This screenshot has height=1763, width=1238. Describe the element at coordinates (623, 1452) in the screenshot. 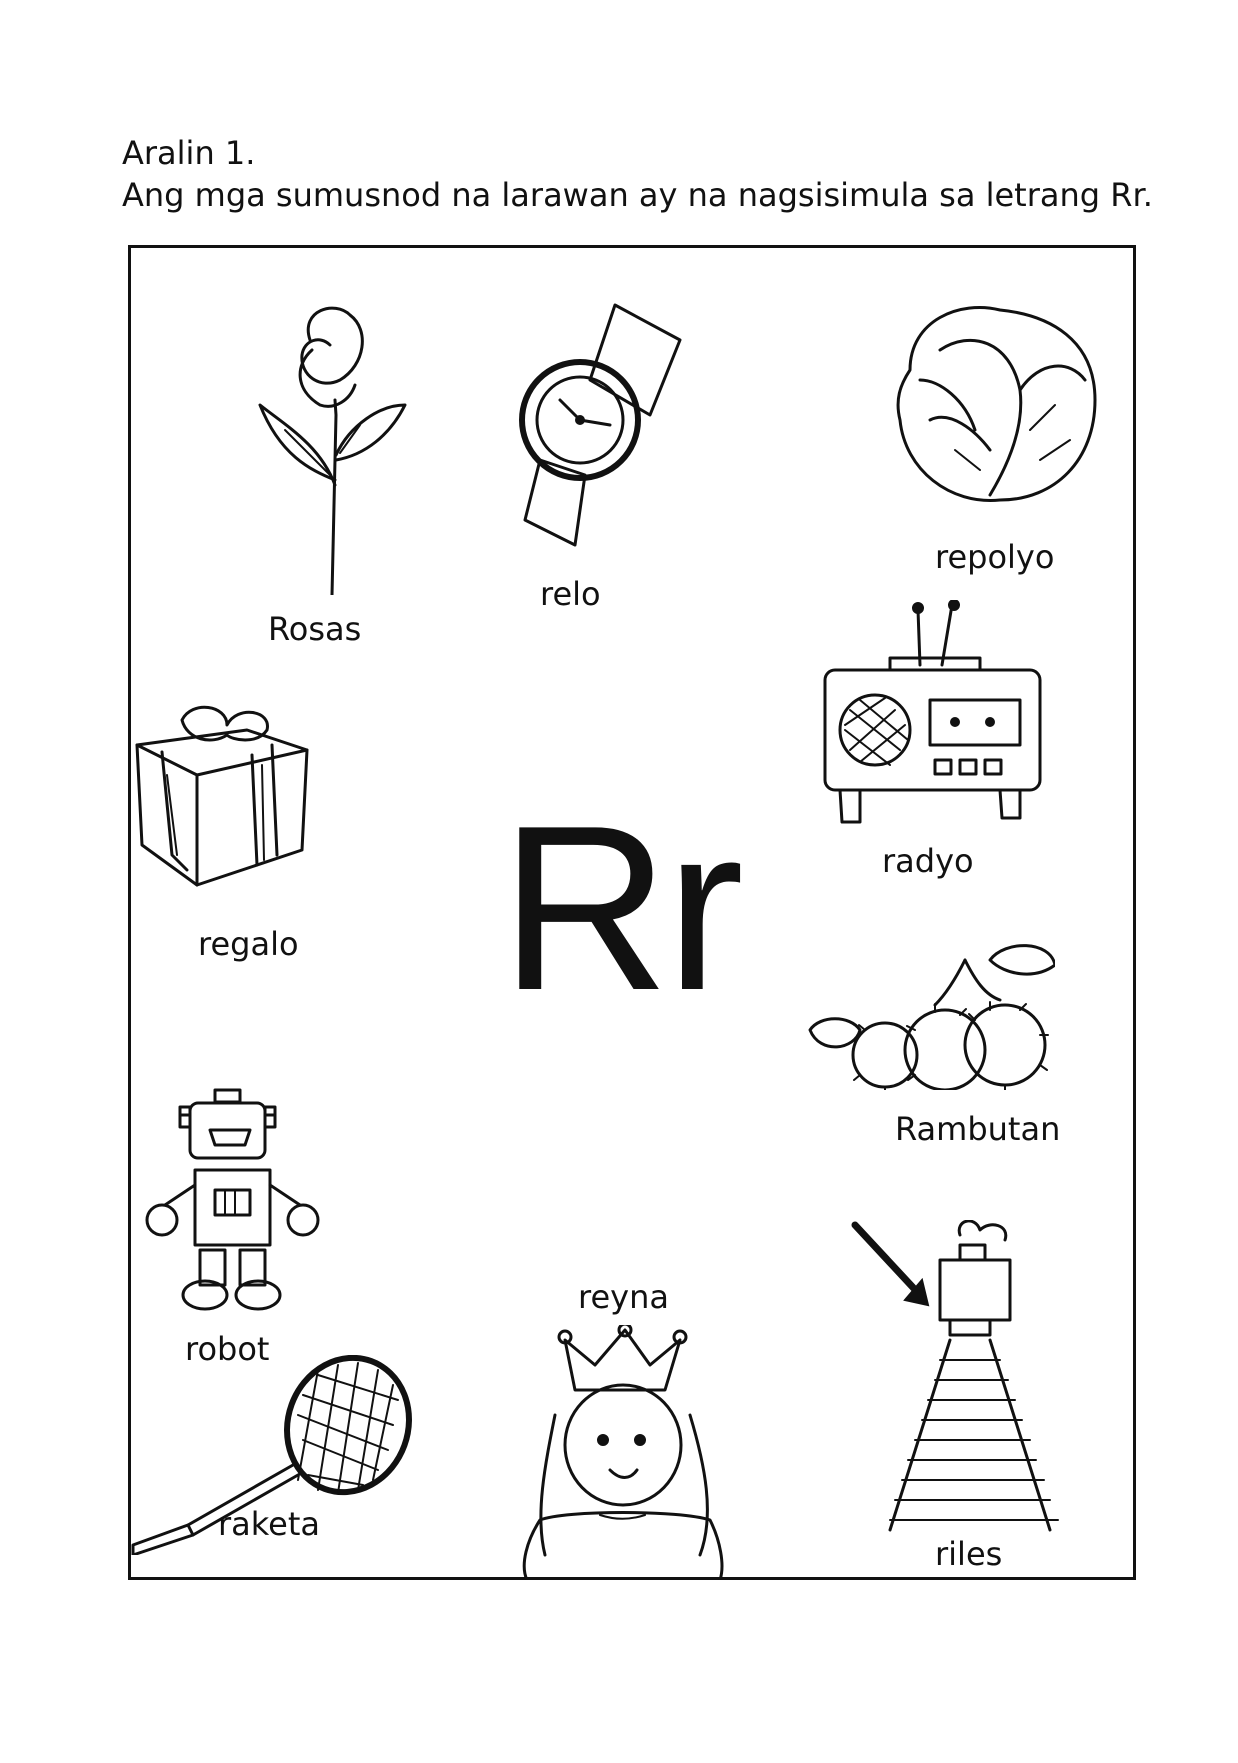

I see `queen-icon` at that location.